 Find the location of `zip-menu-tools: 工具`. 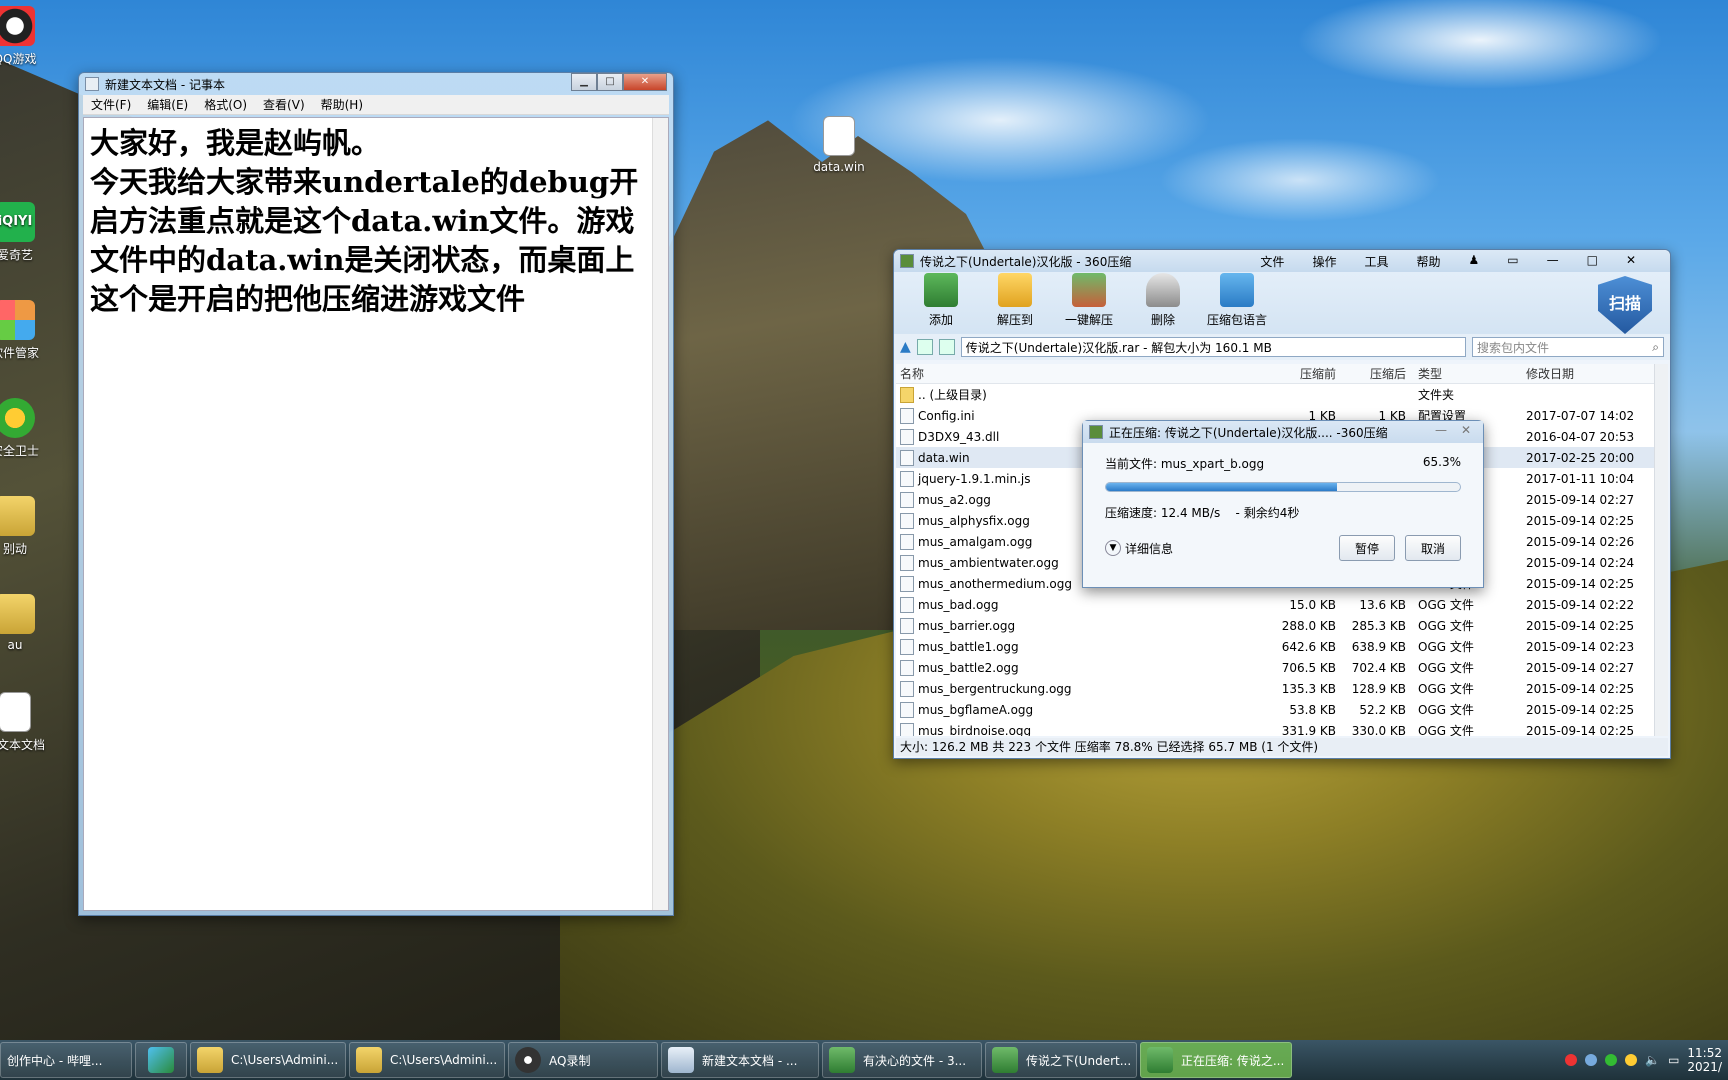

zip-menu-tools: 工具 is located at coordinates (1376, 261).